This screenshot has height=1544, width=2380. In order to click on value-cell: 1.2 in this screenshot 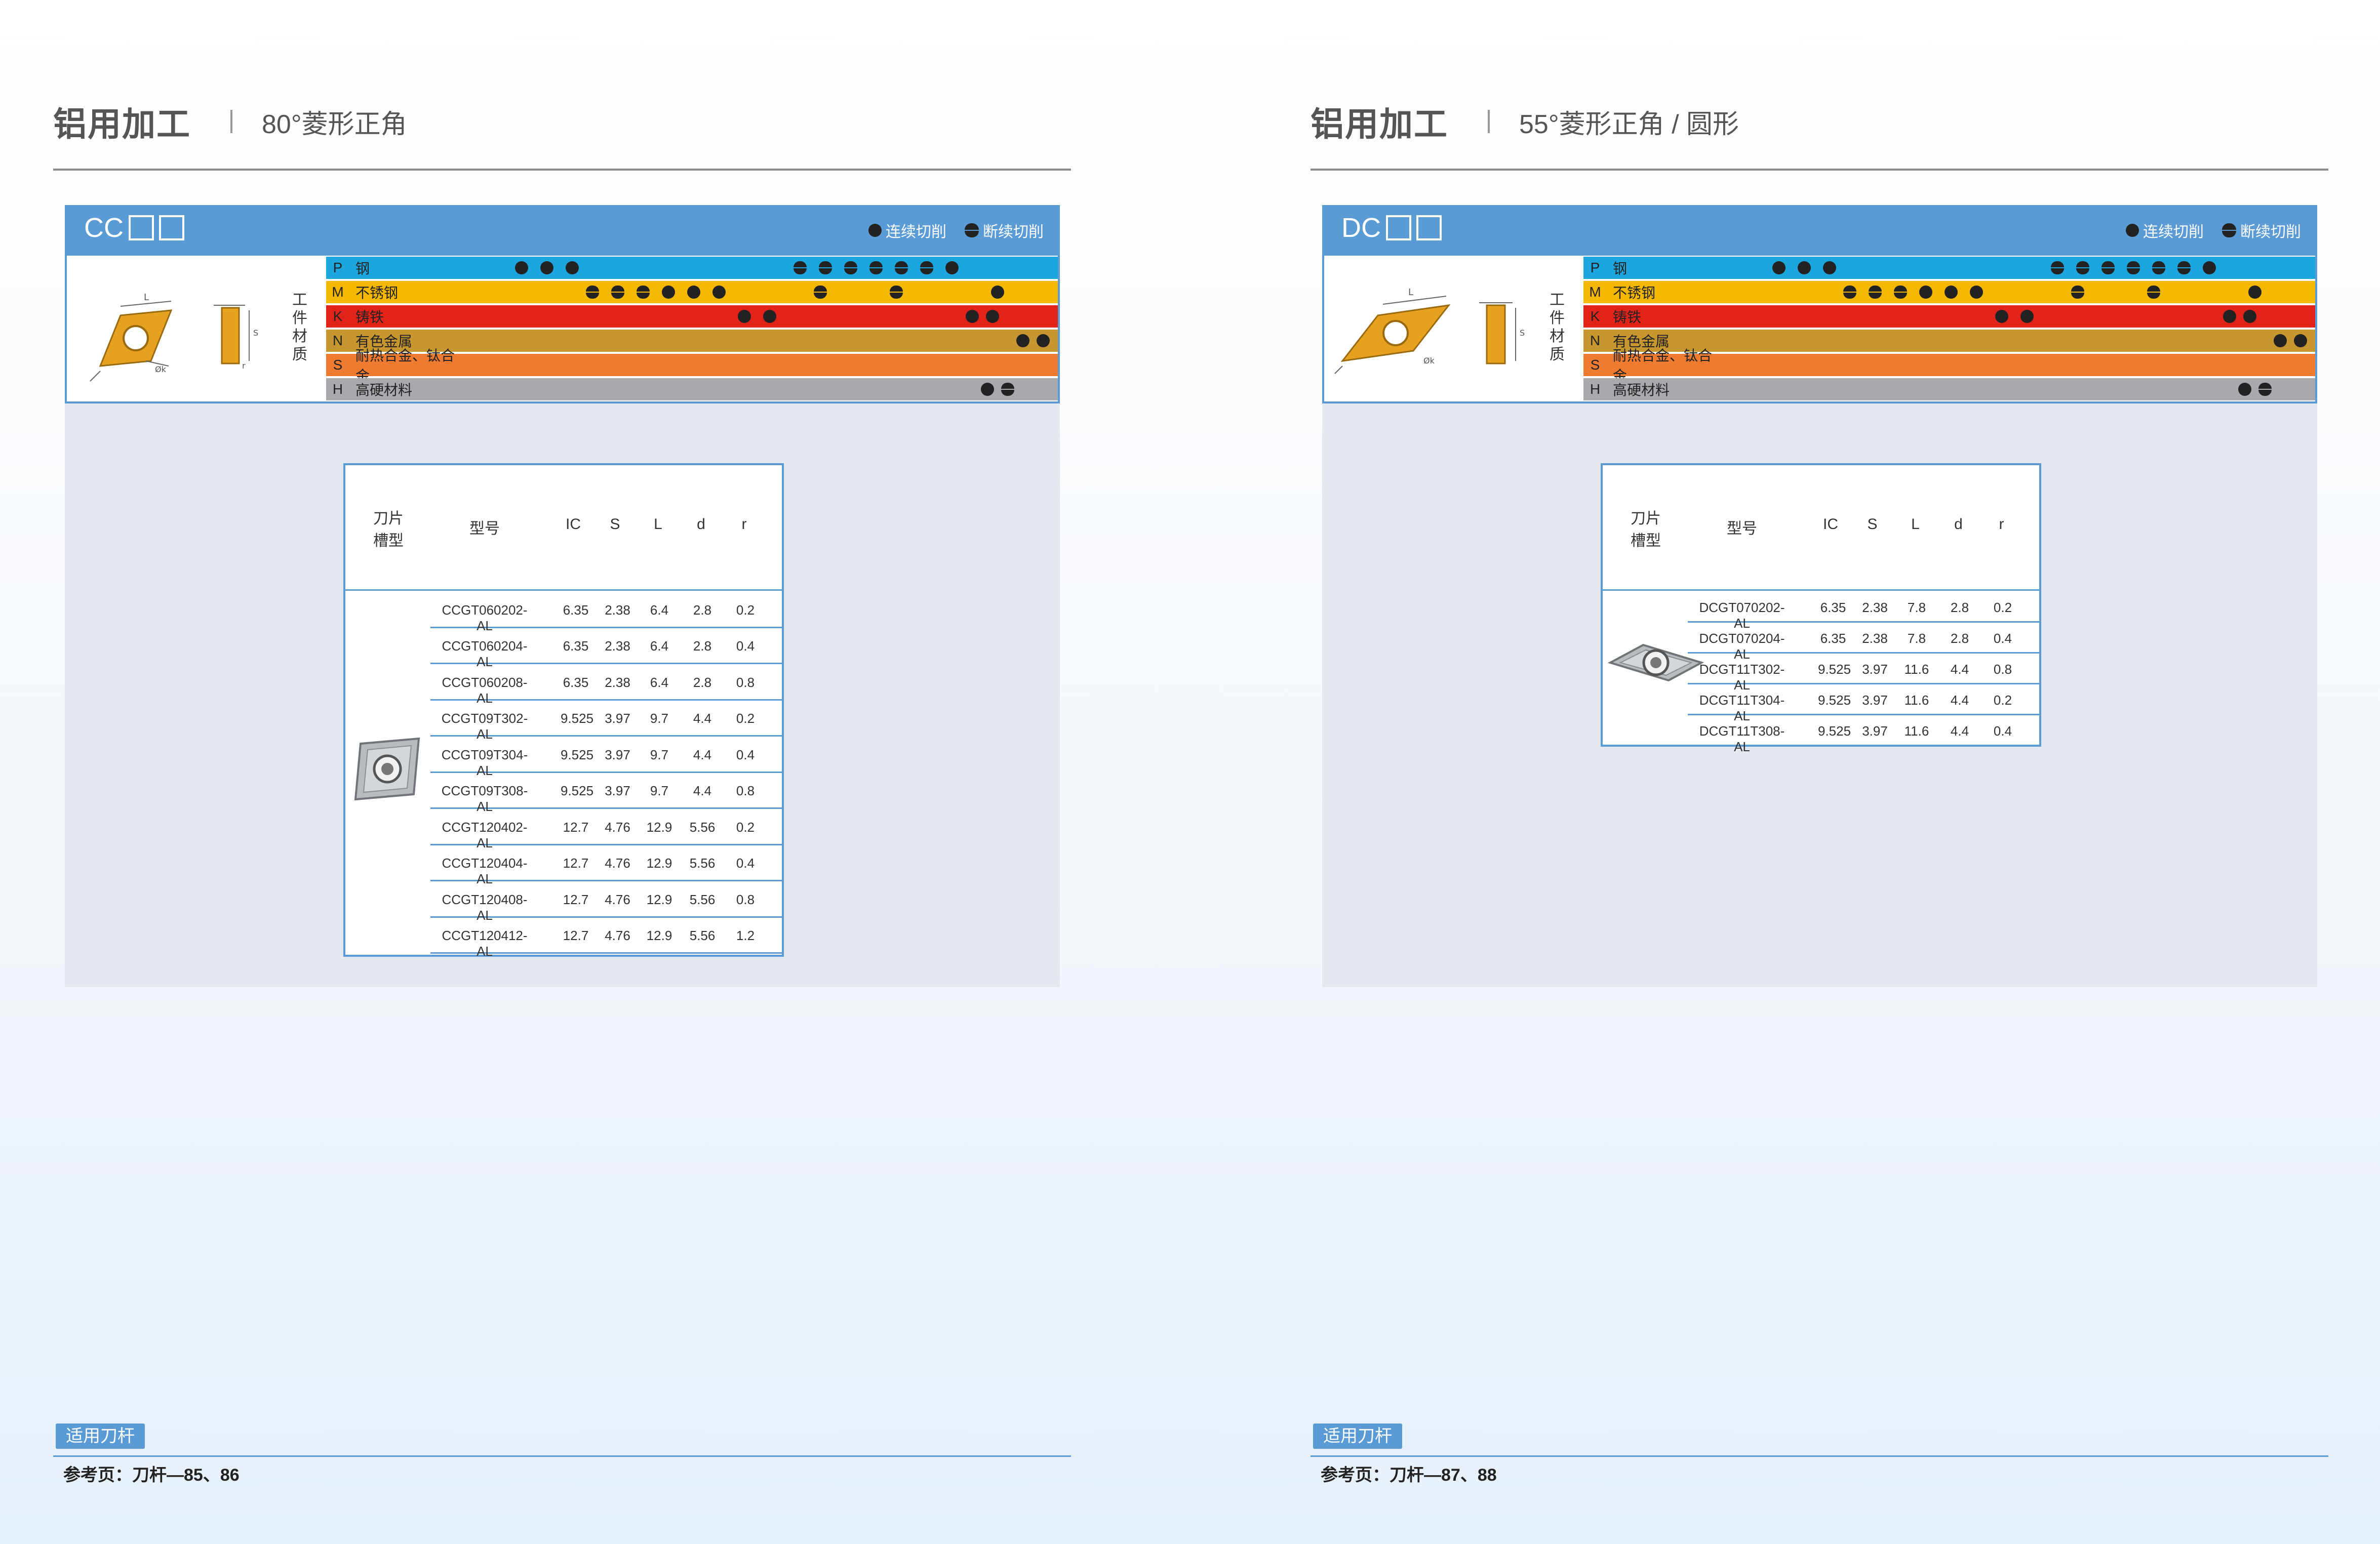, I will do `click(745, 936)`.